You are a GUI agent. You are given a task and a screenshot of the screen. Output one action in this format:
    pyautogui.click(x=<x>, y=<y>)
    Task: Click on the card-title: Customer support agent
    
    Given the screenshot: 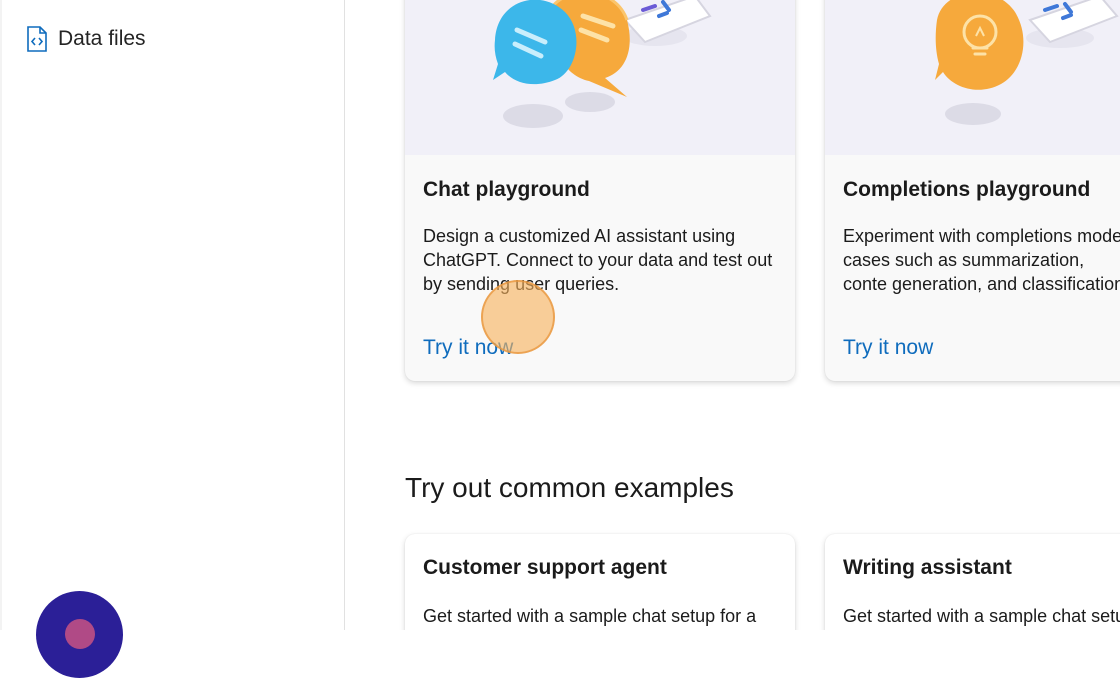 What is the action you would take?
    pyautogui.click(x=545, y=567)
    